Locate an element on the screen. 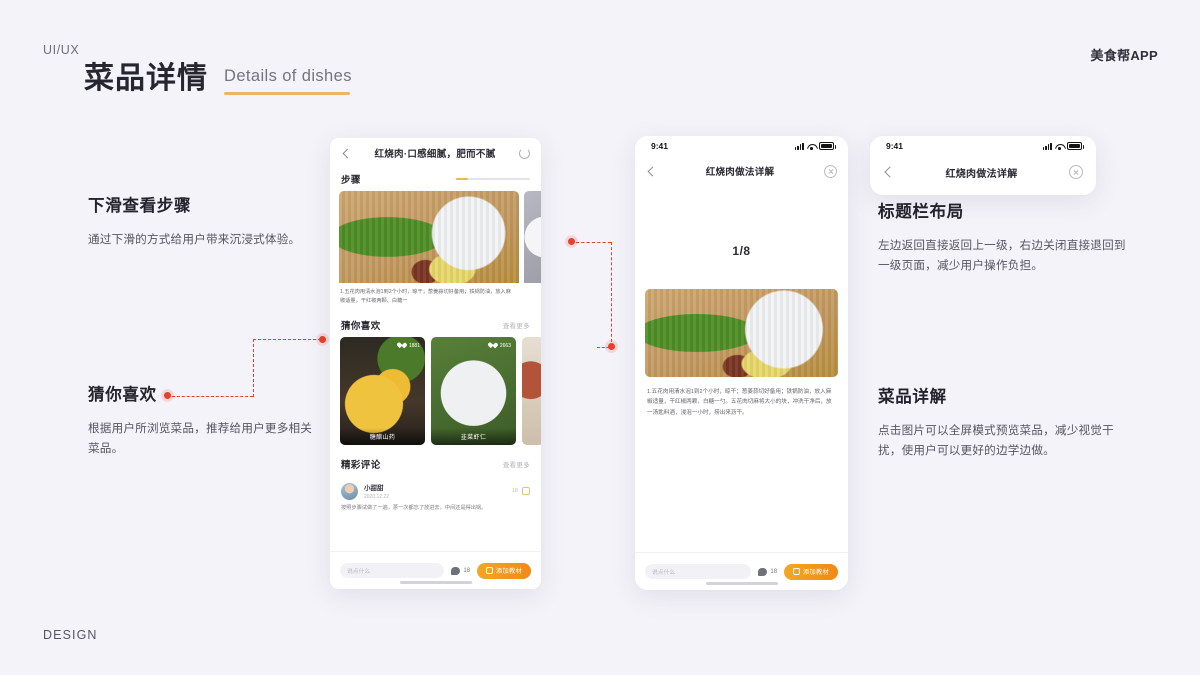 The height and width of the screenshot is (675, 1200). recommend-cards: 1881 糖醋山药 2663 韭菜虾仁 is located at coordinates (435, 391).